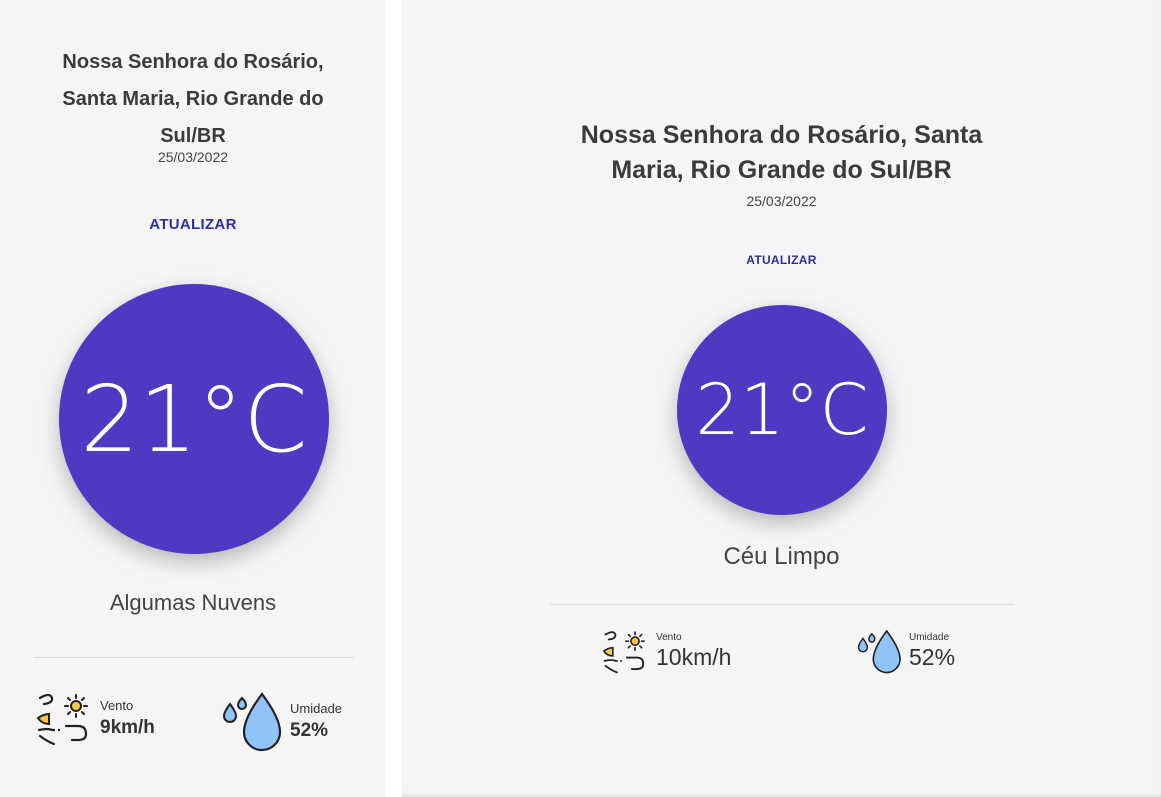 The height and width of the screenshot is (797, 1161). Describe the element at coordinates (193, 602) in the screenshot. I see `weather-condition: Algumas Nuvens` at that location.